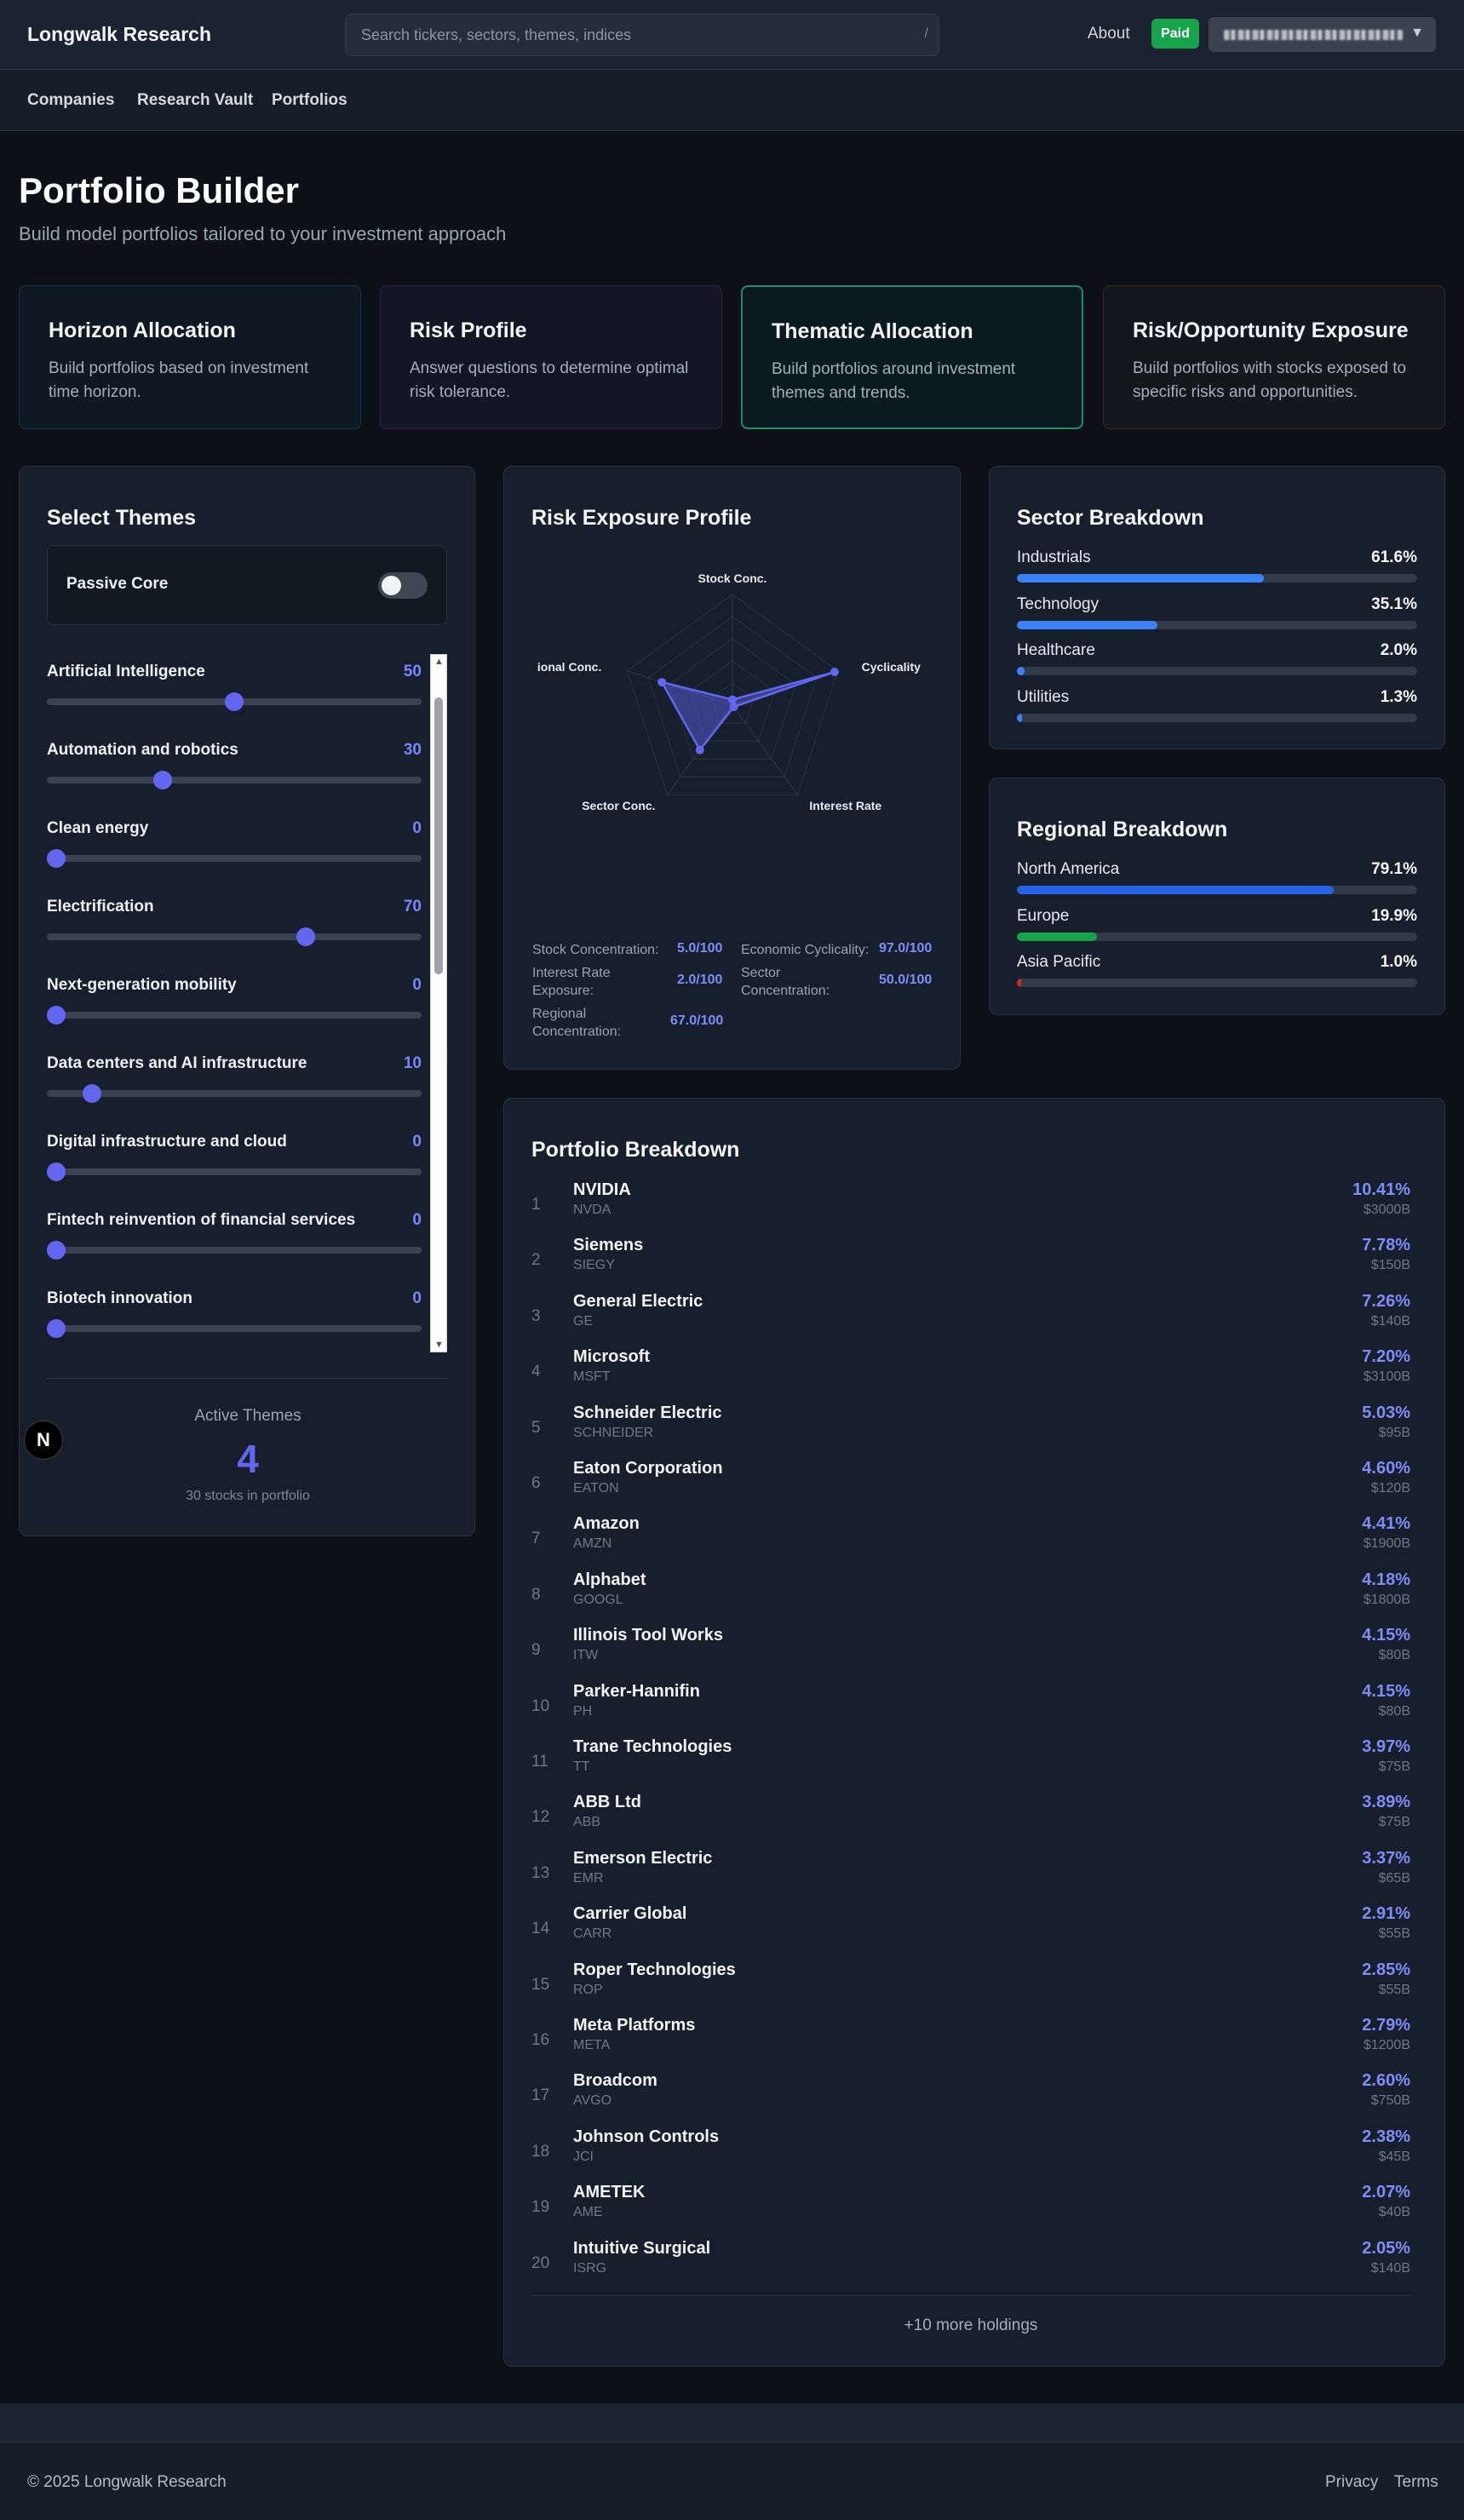 Image resolution: width=1464 pixels, height=2520 pixels. What do you see at coordinates (652, 1746) in the screenshot?
I see `holding-name: Trane Technologies` at bounding box center [652, 1746].